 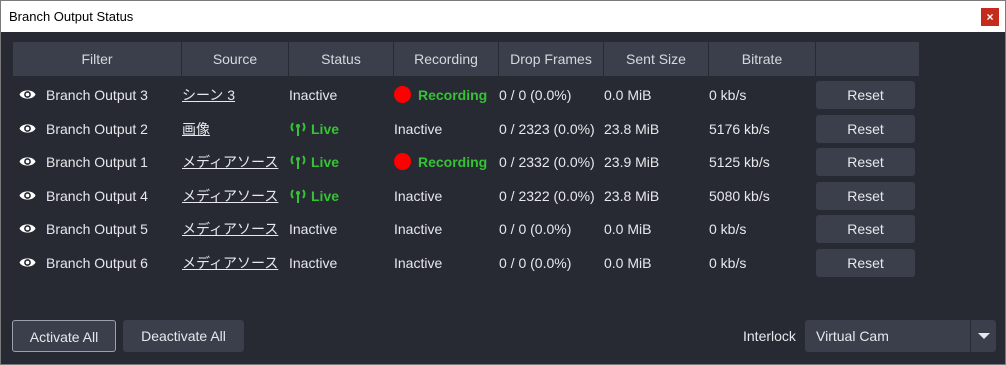 I want to click on column-header-recording: Recording, so click(x=446, y=59).